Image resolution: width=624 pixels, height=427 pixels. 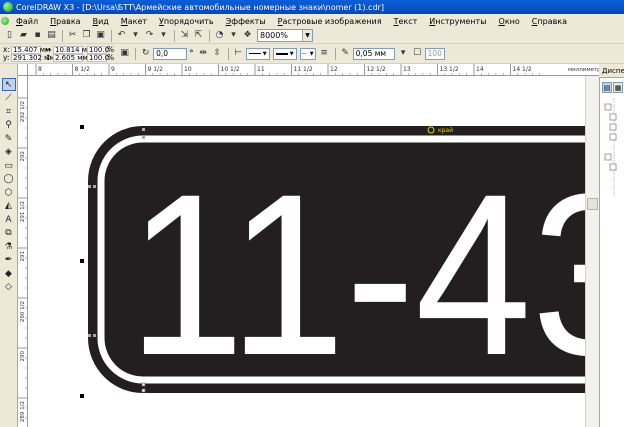 What do you see at coordinates (30, 49) in the screenshot?
I see `x-position-field: 15.407 мм` at bounding box center [30, 49].